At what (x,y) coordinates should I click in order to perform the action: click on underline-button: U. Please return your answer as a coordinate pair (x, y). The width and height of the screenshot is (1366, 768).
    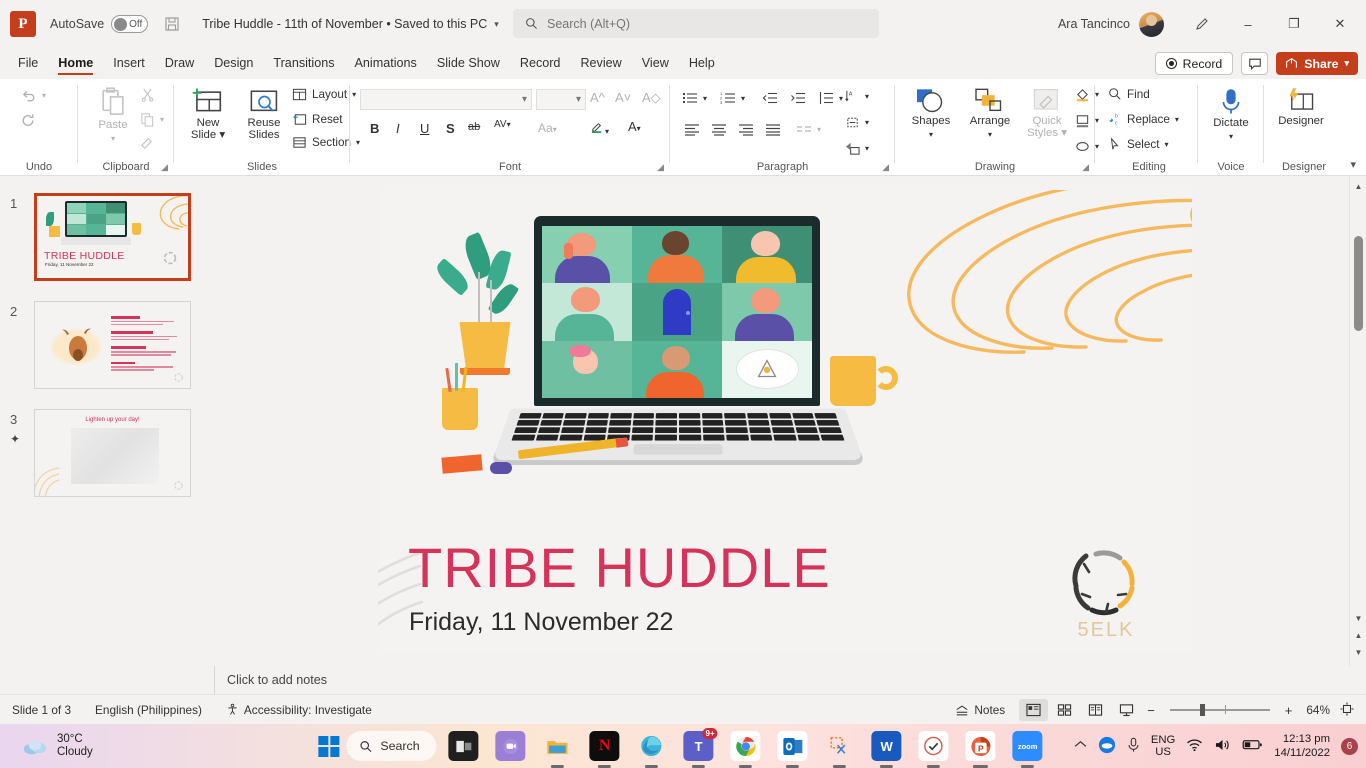
    Looking at the image, I should click on (424, 128).